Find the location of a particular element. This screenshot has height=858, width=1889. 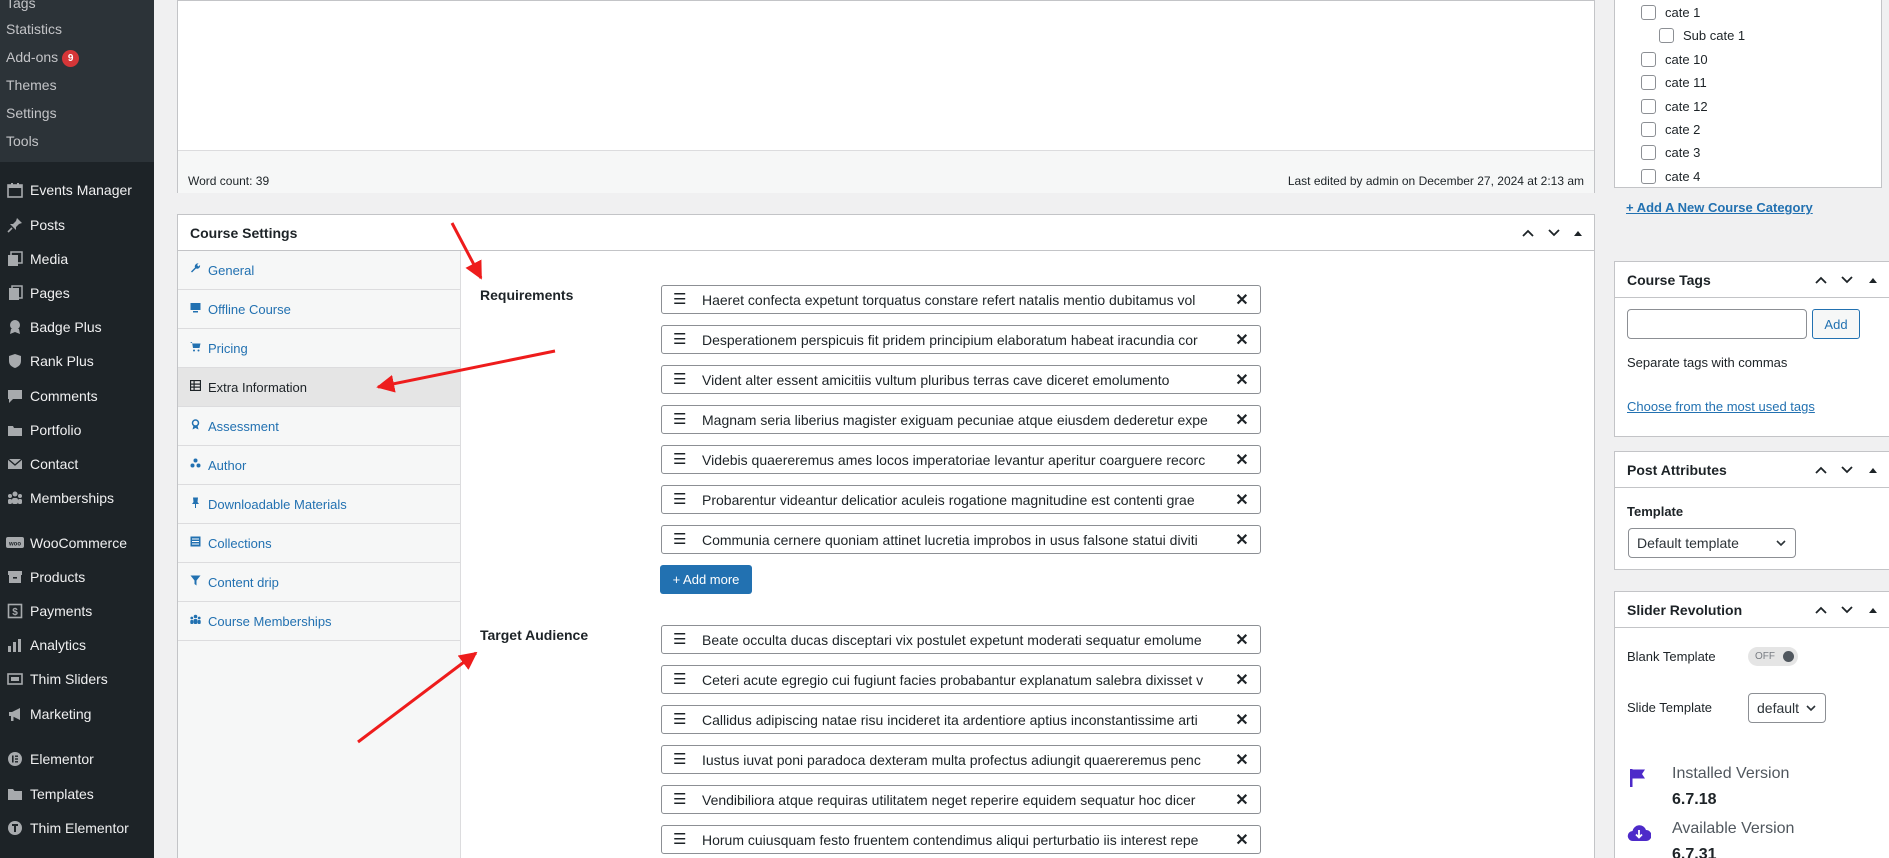

category-item: cate 11 is located at coordinates (1674, 82).